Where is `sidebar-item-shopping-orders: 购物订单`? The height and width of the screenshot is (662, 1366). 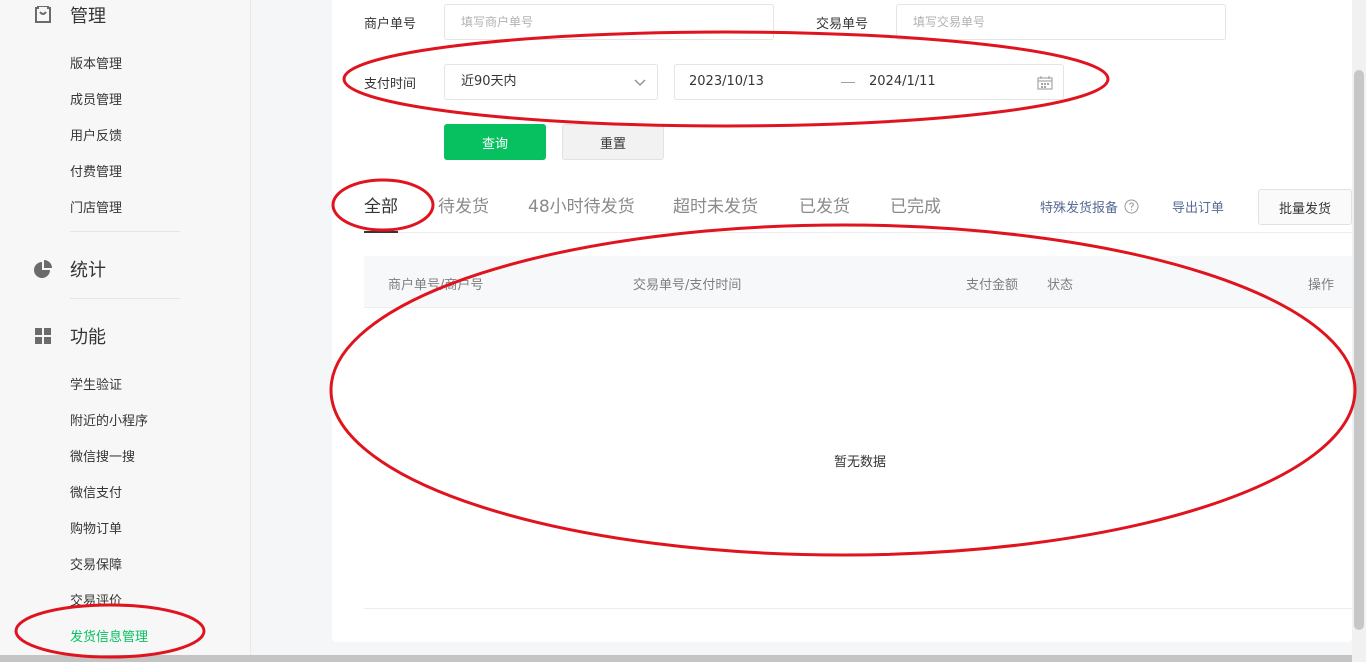 sidebar-item-shopping-orders: 购物订单 is located at coordinates (96, 527).